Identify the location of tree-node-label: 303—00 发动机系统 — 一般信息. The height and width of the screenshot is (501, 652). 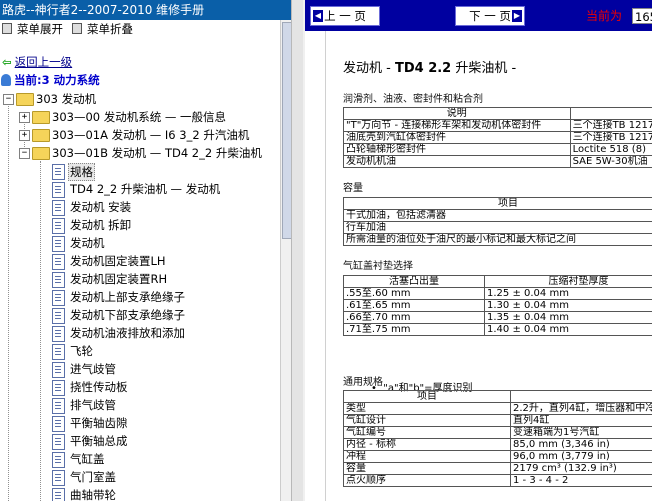
(139, 117).